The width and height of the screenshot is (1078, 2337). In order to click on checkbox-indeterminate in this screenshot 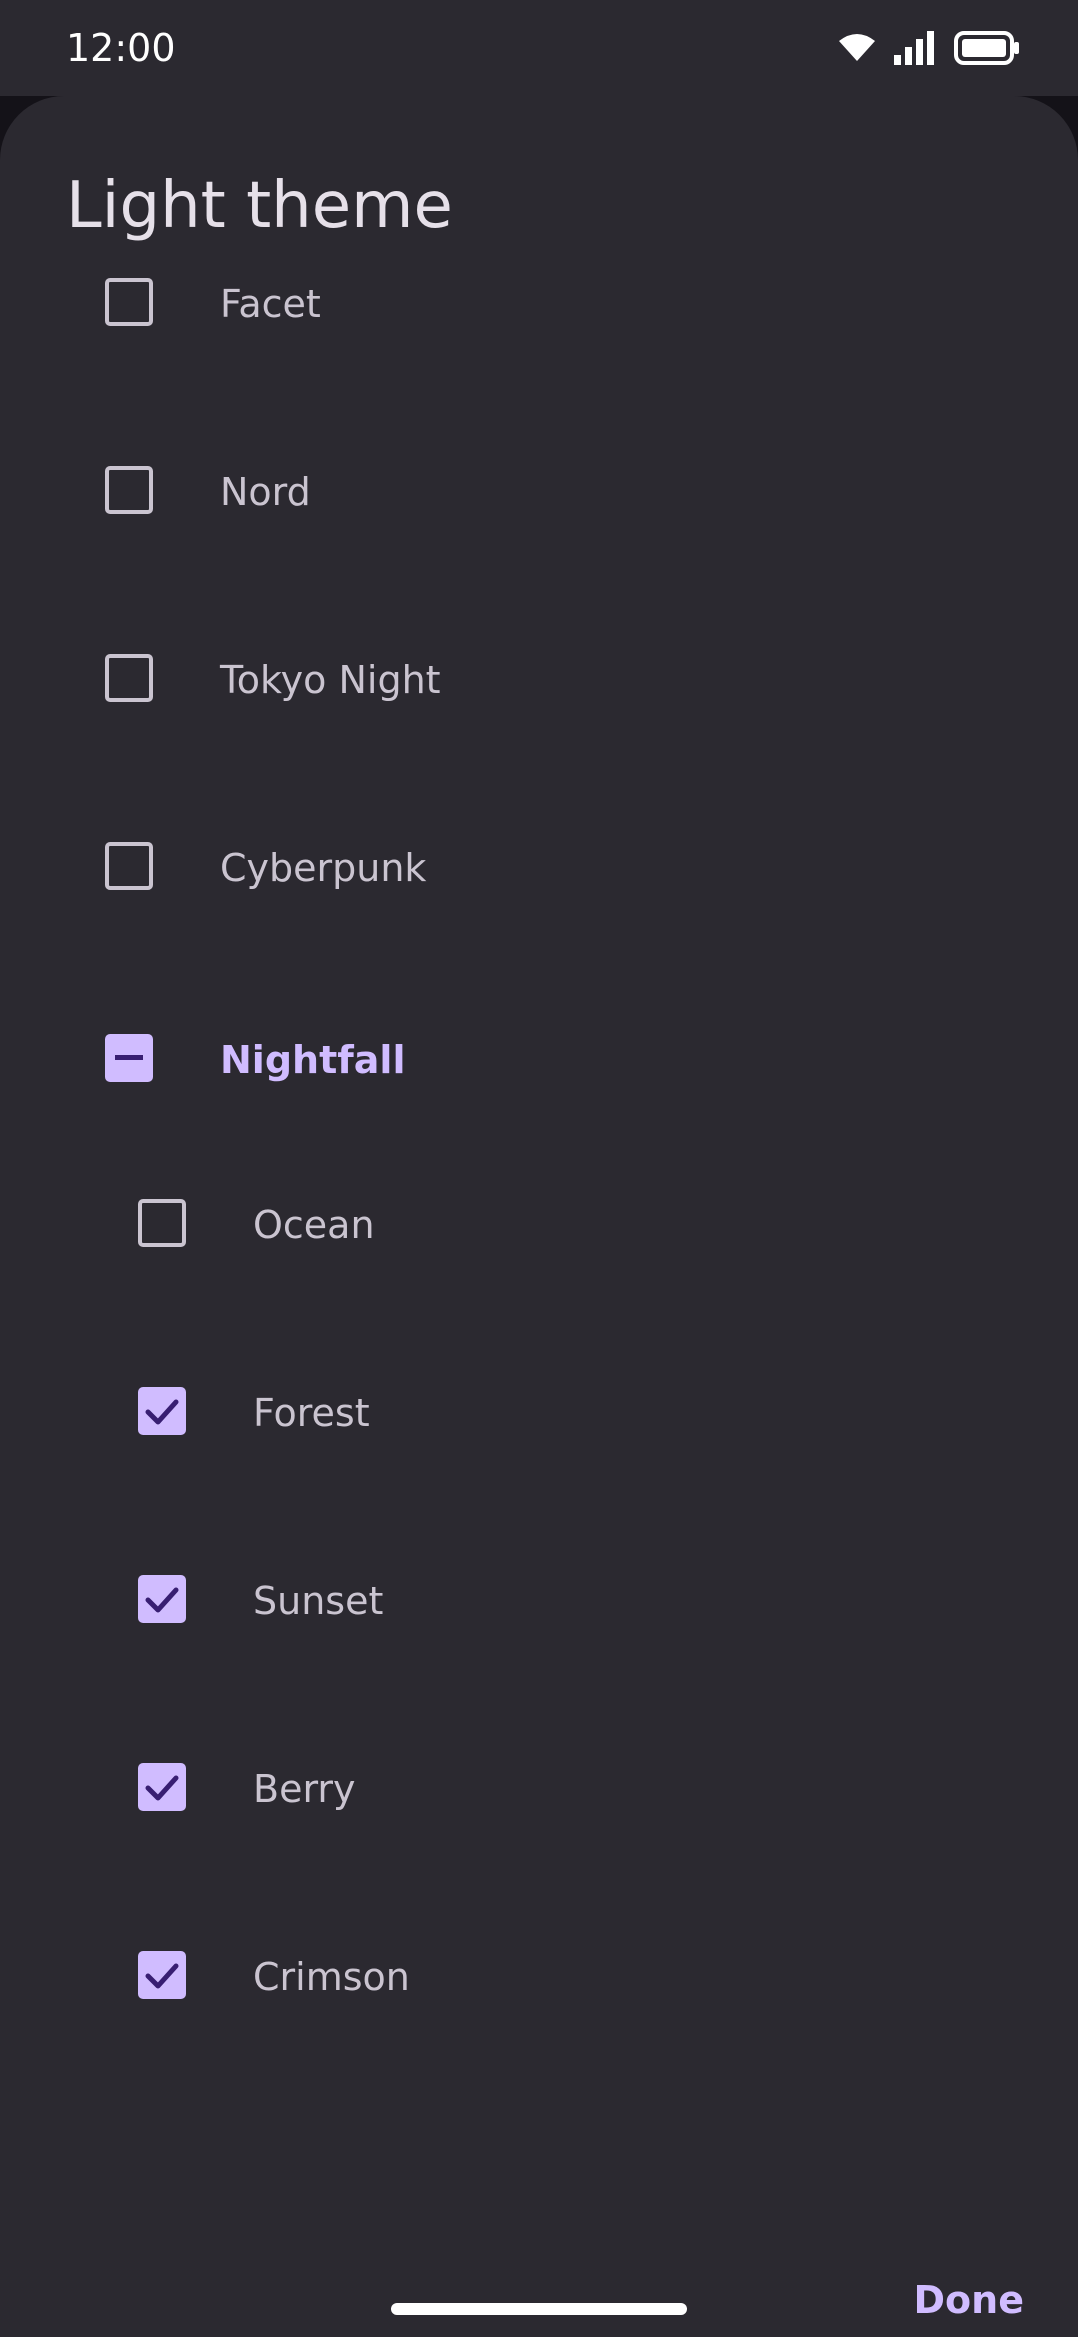, I will do `click(129, 1058)`.